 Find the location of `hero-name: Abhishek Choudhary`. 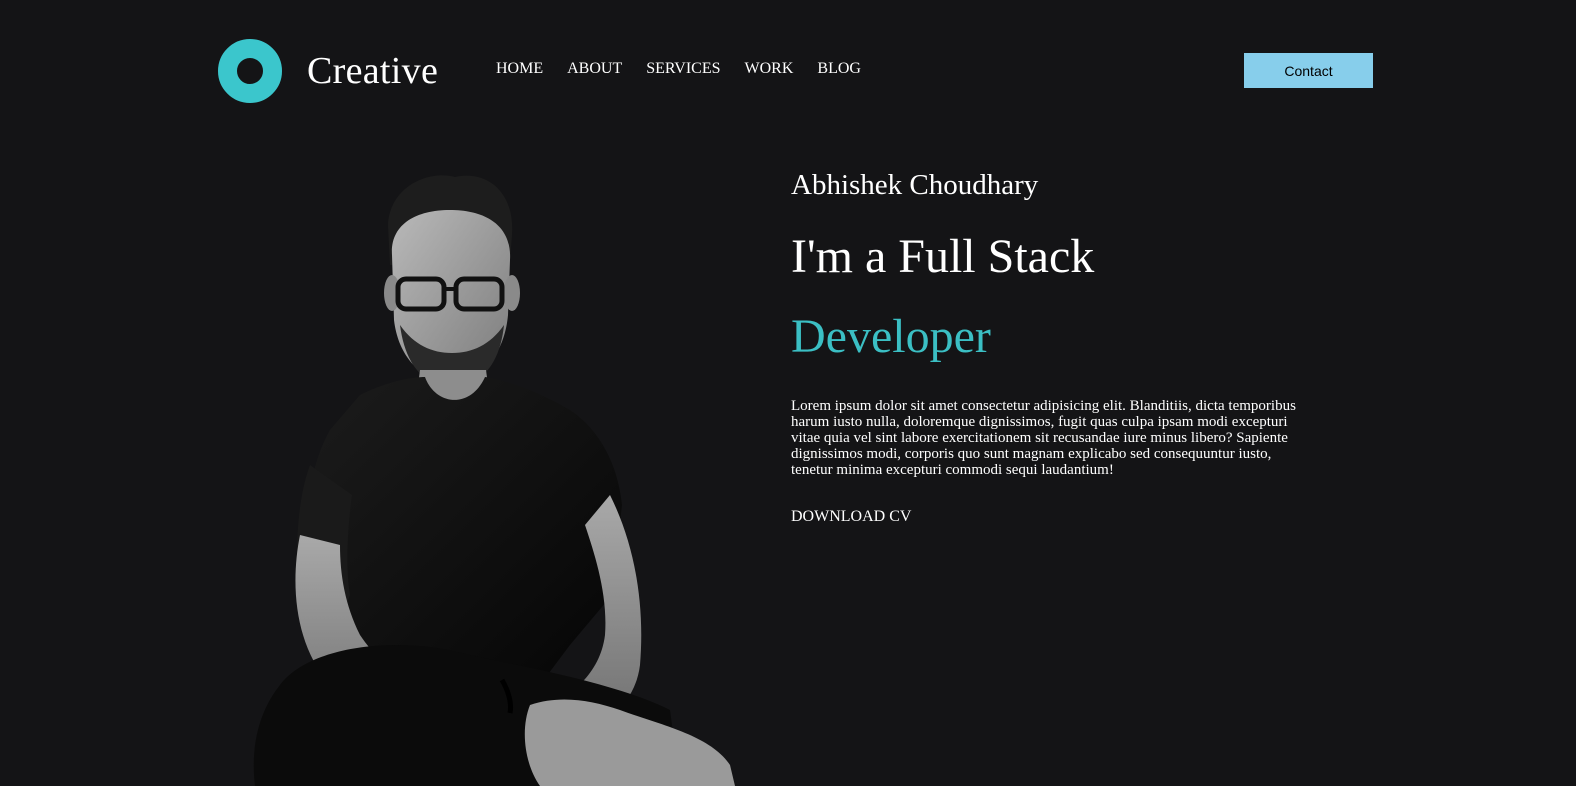

hero-name: Abhishek Choudhary is located at coordinates (915, 185).